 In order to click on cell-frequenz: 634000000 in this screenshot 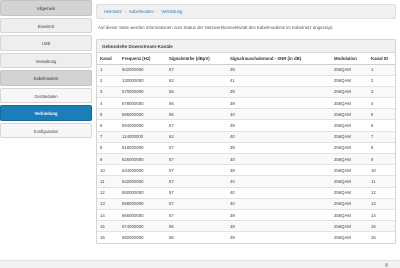, I will do `click(142, 170)`.